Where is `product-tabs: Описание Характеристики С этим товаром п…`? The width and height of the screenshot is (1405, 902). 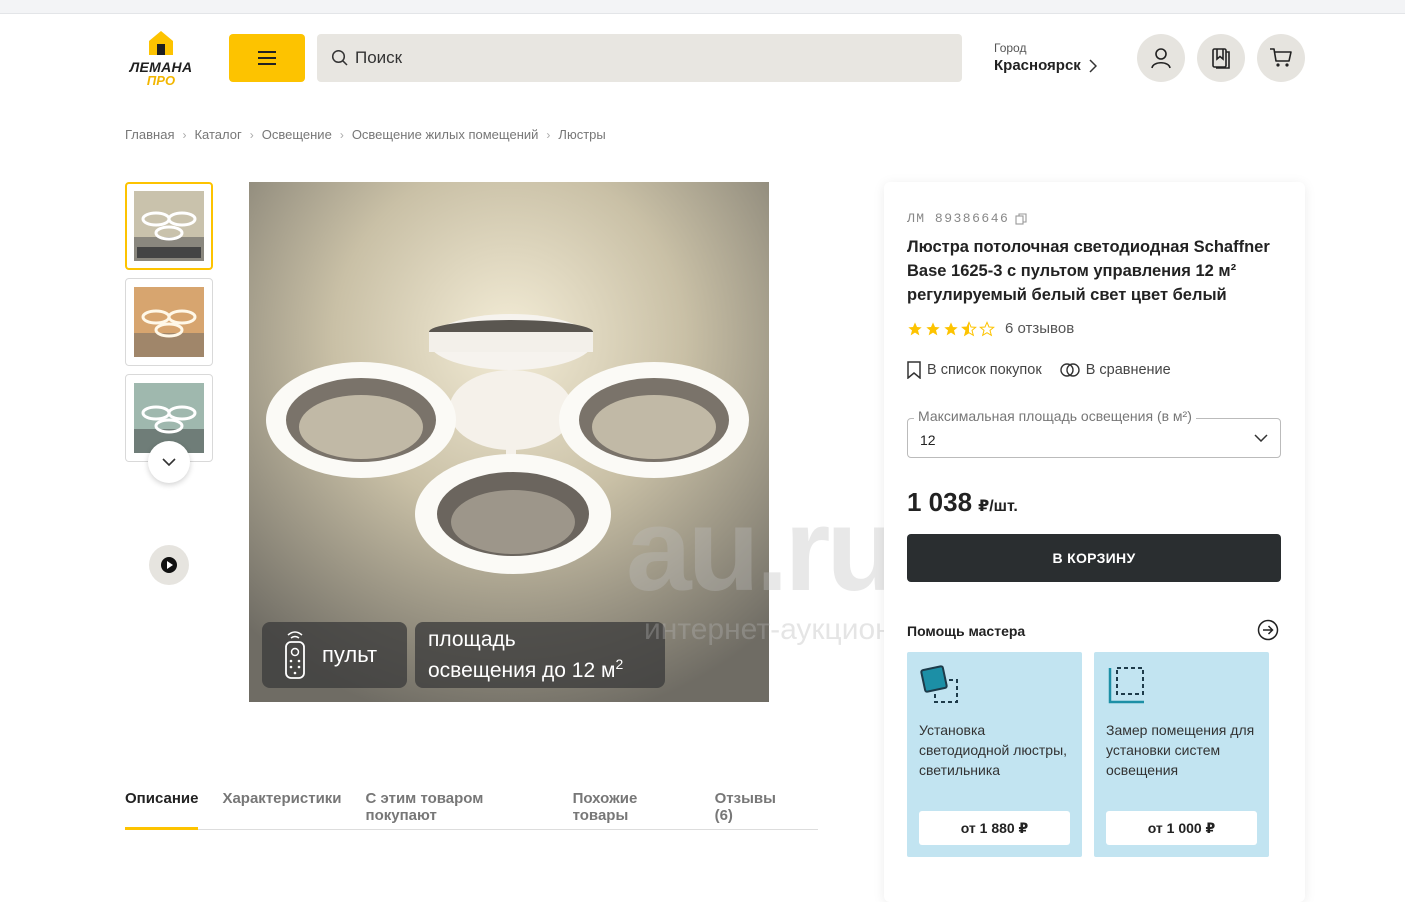 product-tabs: Описание Характеристики С этим товаром п… is located at coordinates (471, 810).